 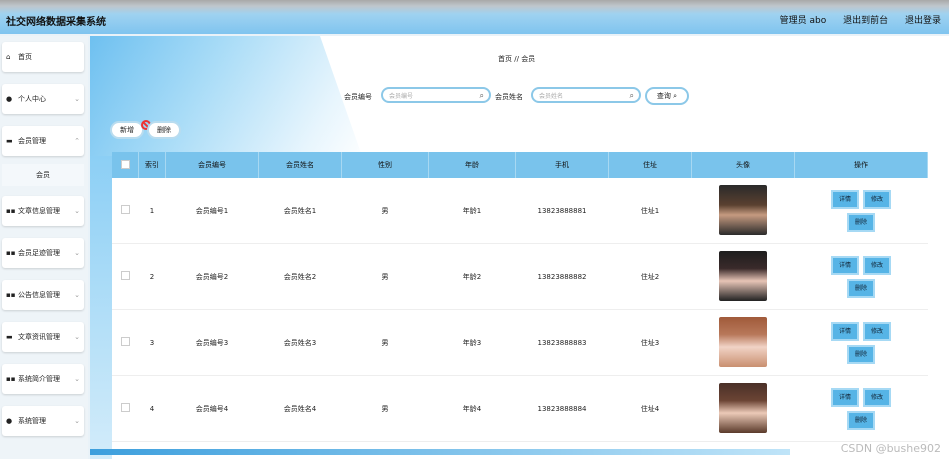 What do you see at coordinates (675, 95) in the screenshot?
I see `search-icon: ⌕` at bounding box center [675, 95].